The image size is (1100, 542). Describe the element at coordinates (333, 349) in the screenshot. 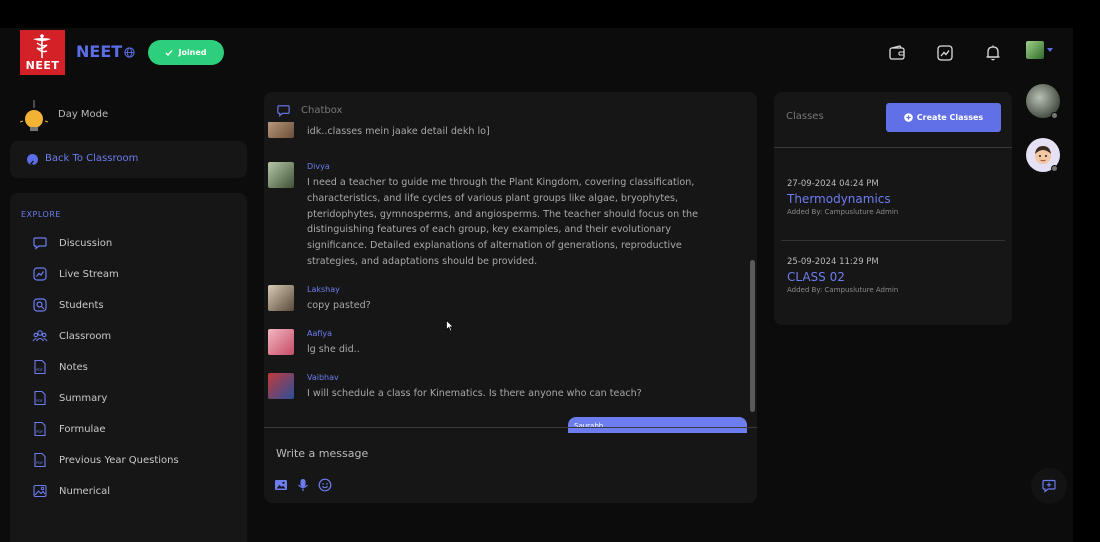

I see `message-text: lg she did..` at that location.